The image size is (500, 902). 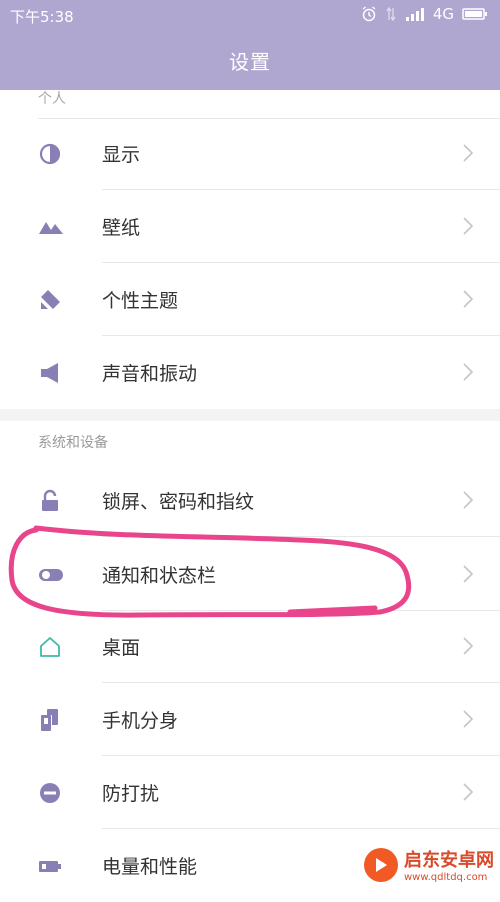 What do you see at coordinates (446, 877) in the screenshot?
I see `watermark-url: www.qdltdq.com` at bounding box center [446, 877].